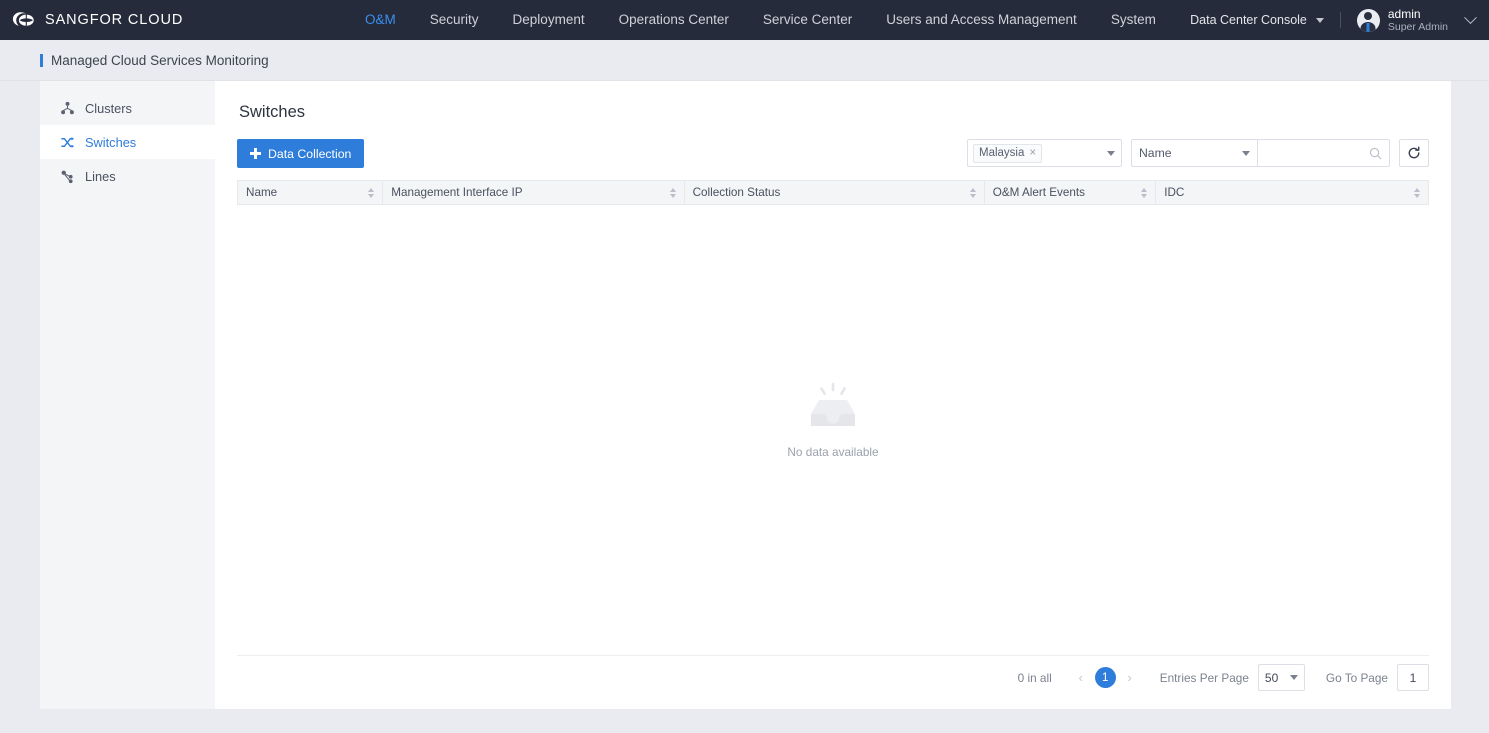 This screenshot has width=1489, height=733. I want to click on nav-item-security: Security, so click(454, 20).